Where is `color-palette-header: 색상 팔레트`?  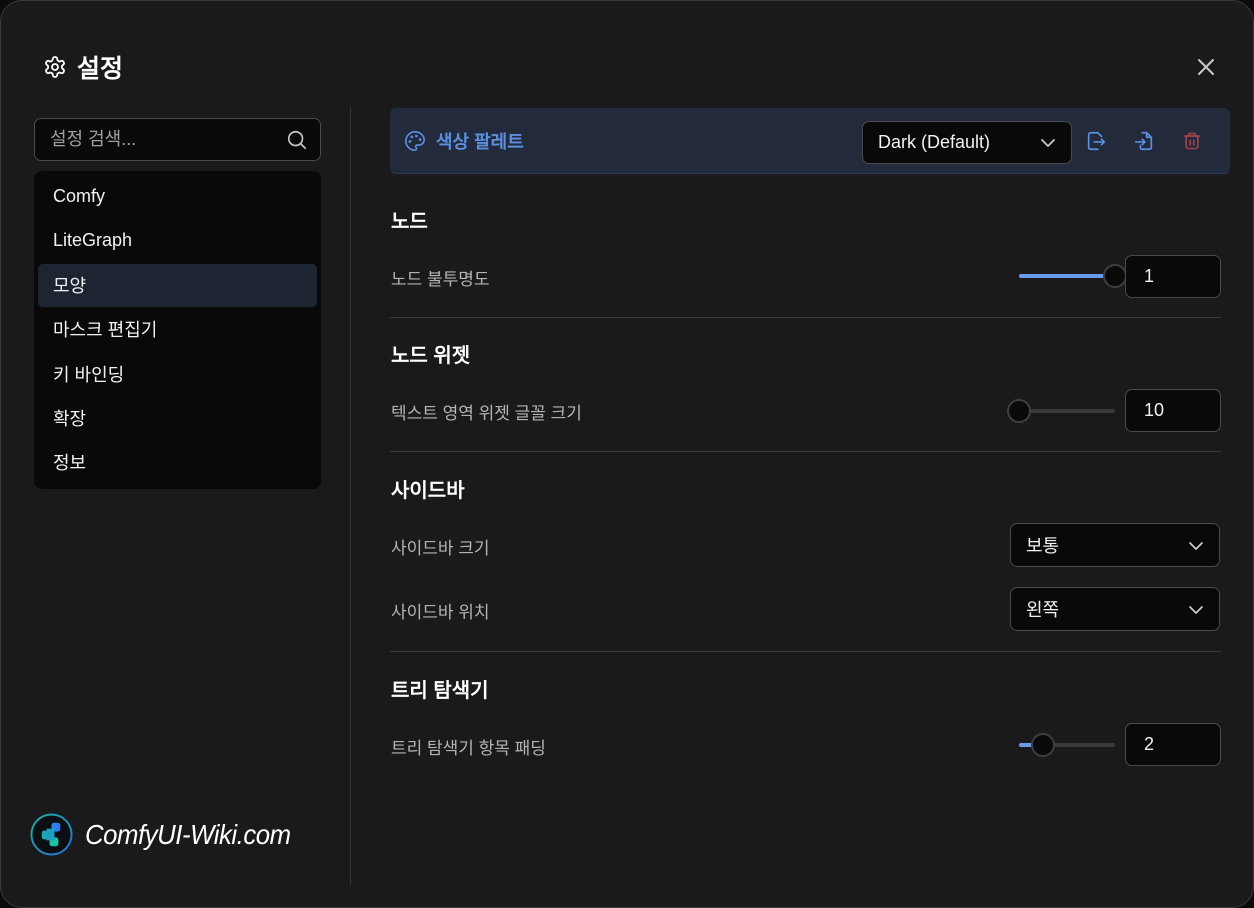
color-palette-header: 색상 팔레트 is located at coordinates (464, 141).